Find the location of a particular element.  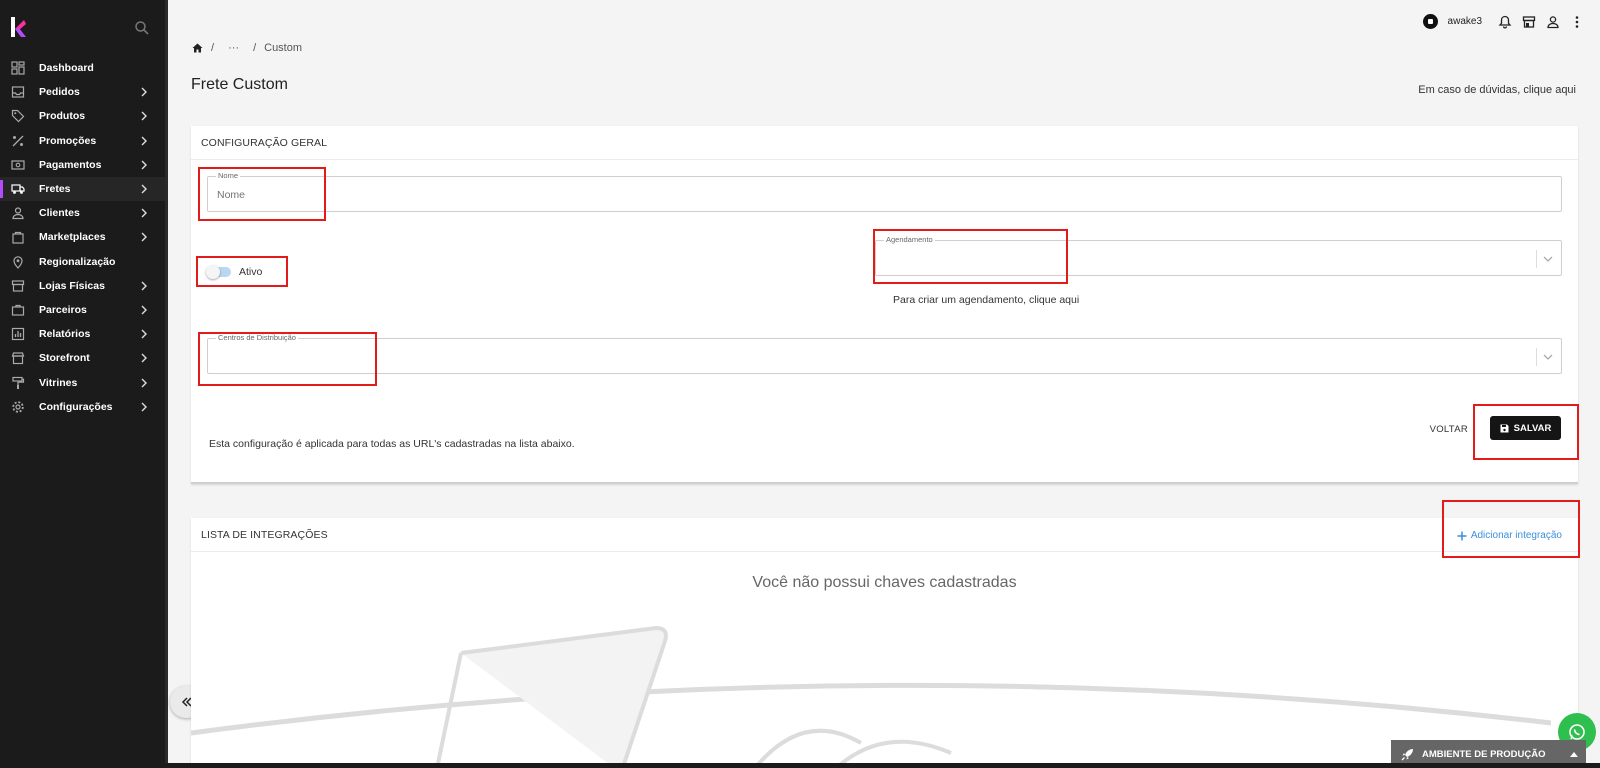

search-icon is located at coordinates (142, 28).